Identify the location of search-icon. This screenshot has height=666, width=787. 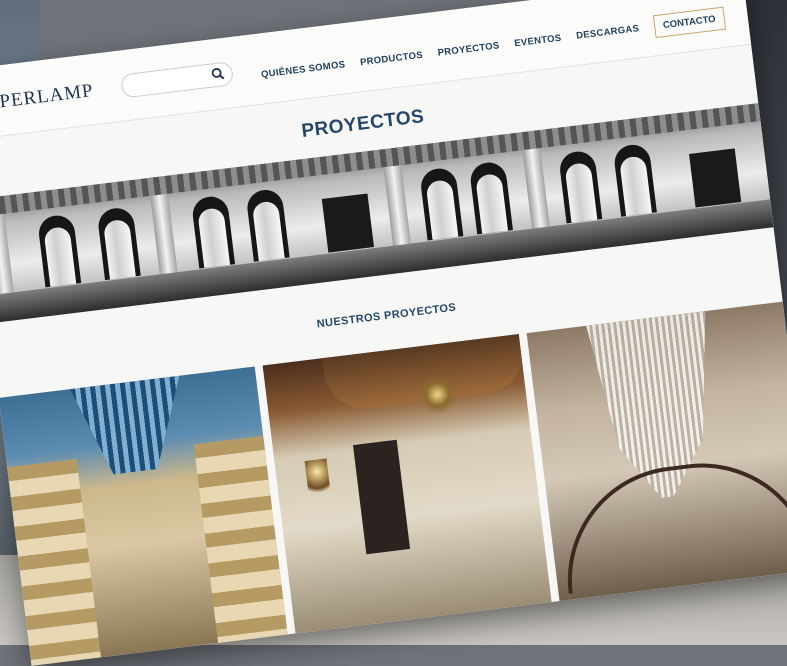
(218, 74).